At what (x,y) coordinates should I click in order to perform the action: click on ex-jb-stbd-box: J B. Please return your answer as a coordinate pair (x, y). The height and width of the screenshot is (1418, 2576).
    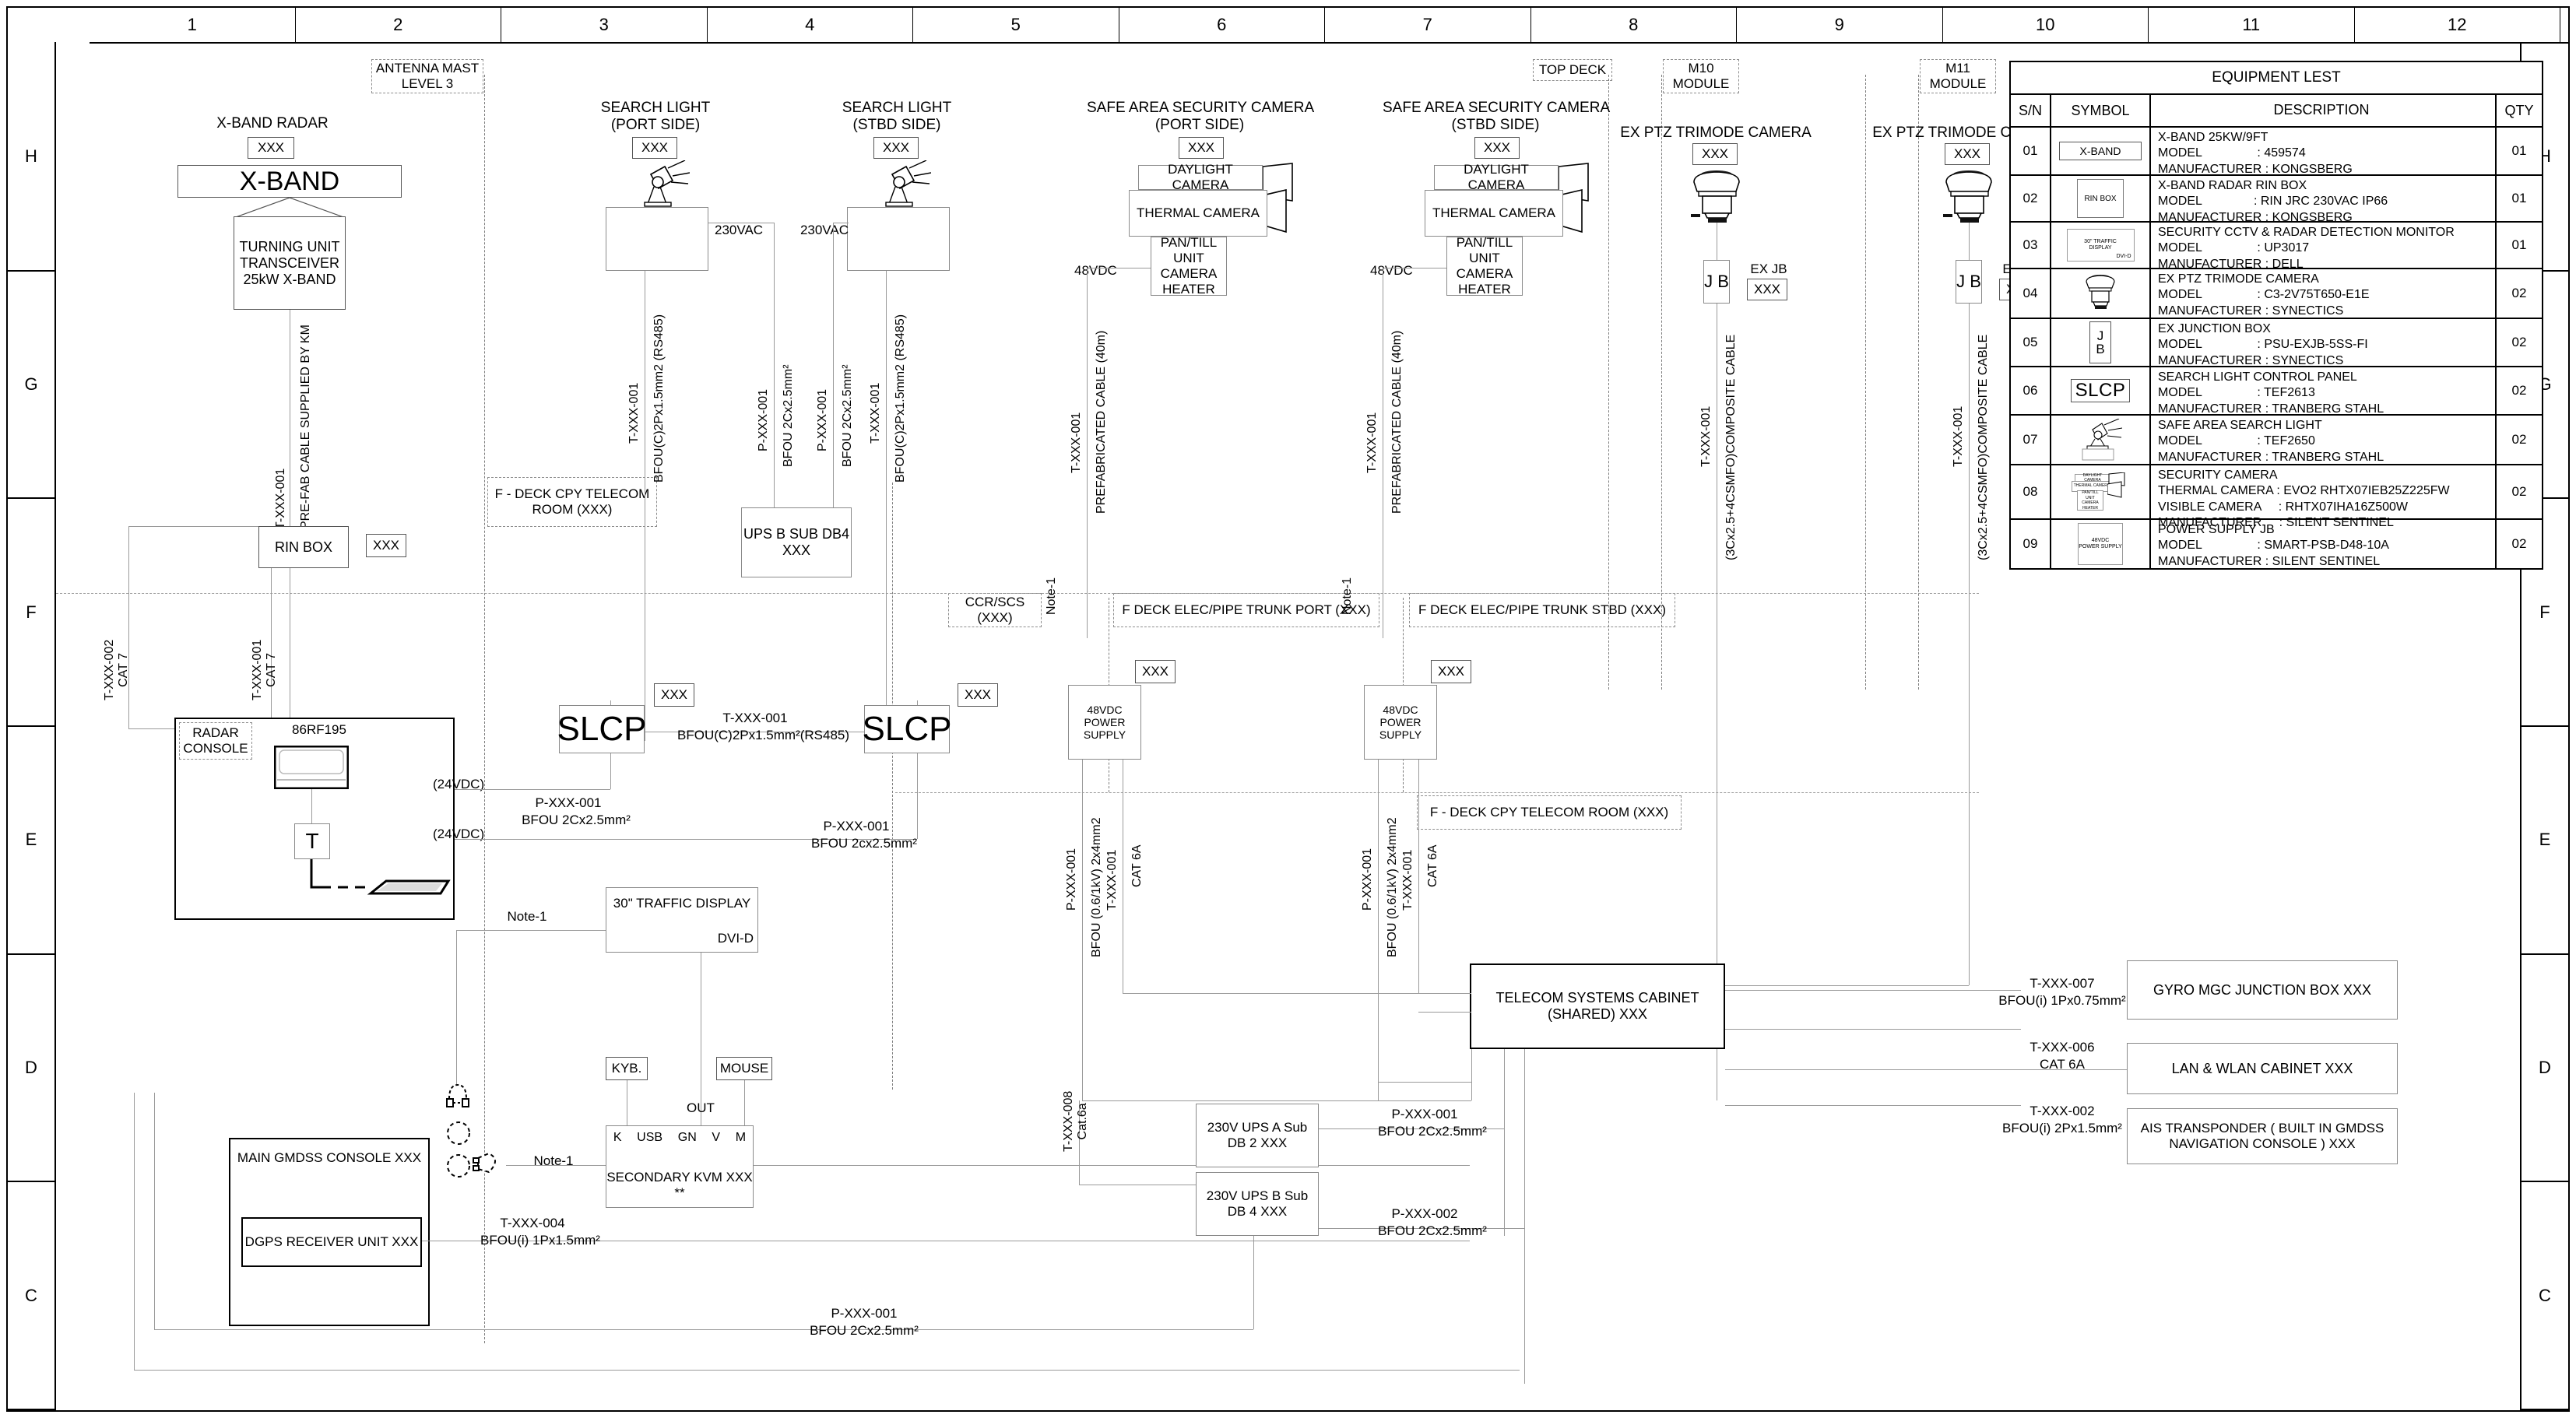
    Looking at the image, I should click on (1969, 282).